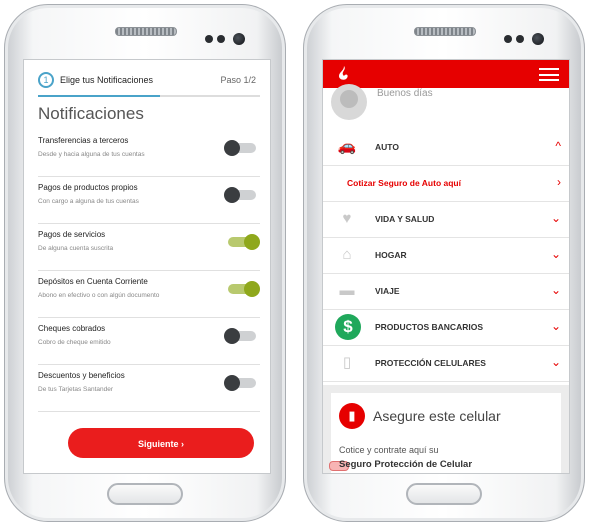 This screenshot has width=589, height=528. What do you see at coordinates (46, 80) in the screenshot?
I see `step-number-badge: 1` at bounding box center [46, 80].